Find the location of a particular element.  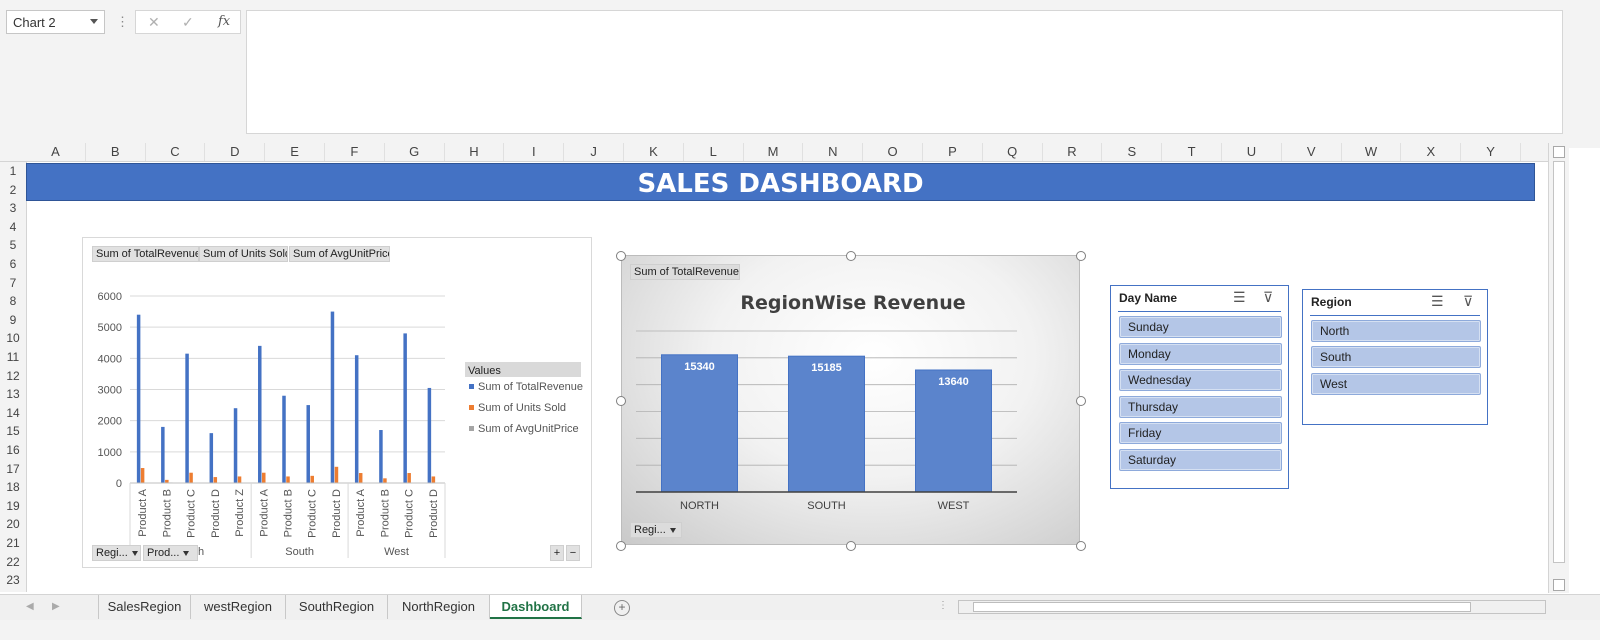

vertical-scroll-thumb is located at coordinates (1559, 362).